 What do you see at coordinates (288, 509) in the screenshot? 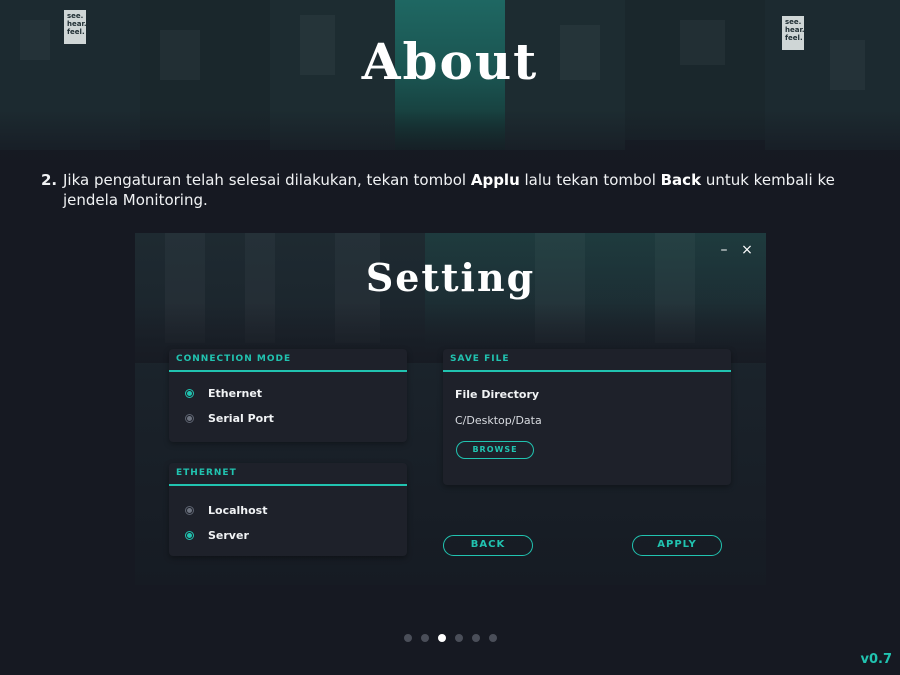
I see `ethernet-panel: ETHERNET Localhost Server` at bounding box center [288, 509].